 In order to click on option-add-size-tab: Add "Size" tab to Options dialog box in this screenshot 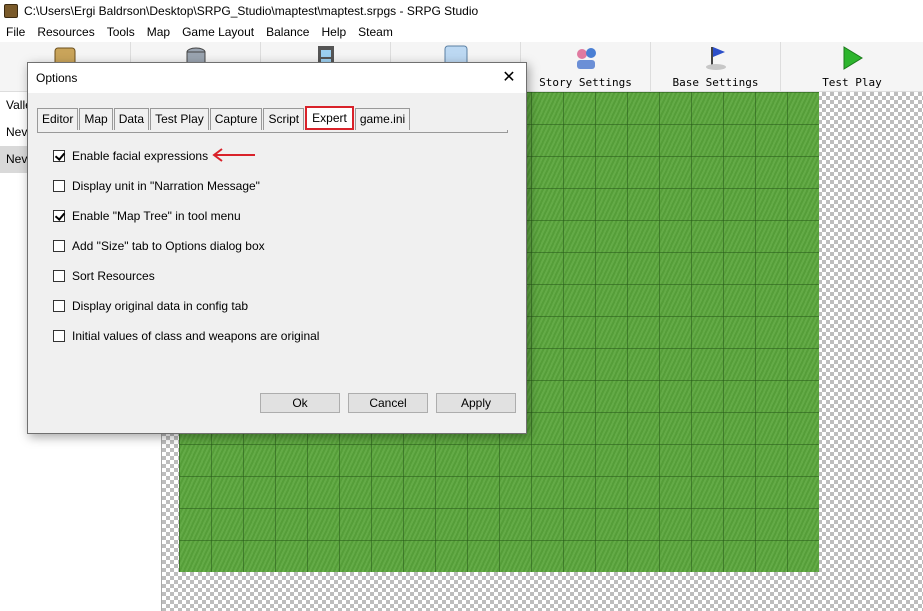, I will do `click(159, 246)`.